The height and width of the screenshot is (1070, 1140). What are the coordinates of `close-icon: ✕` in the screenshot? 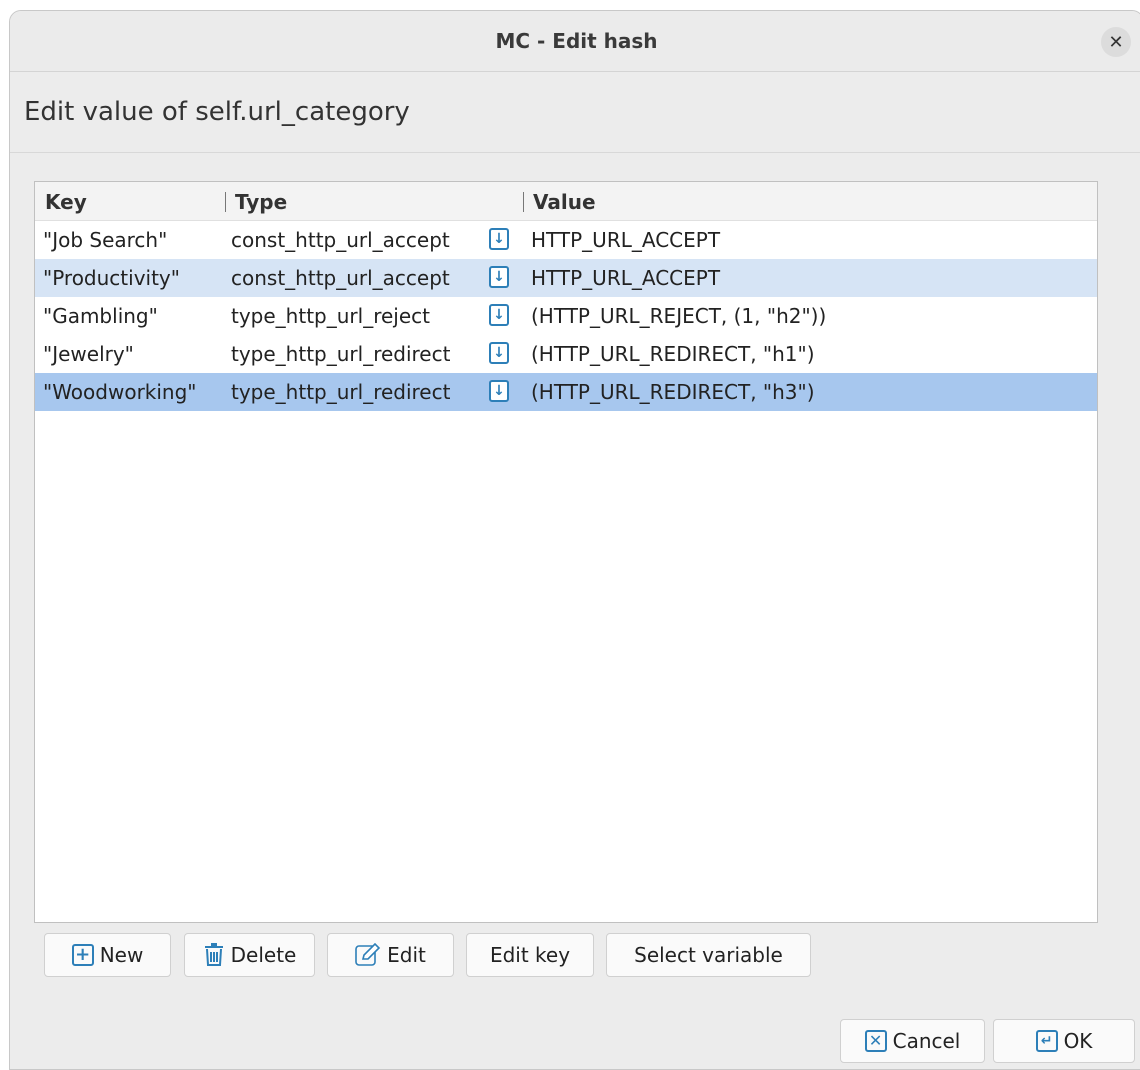 It's located at (1116, 42).